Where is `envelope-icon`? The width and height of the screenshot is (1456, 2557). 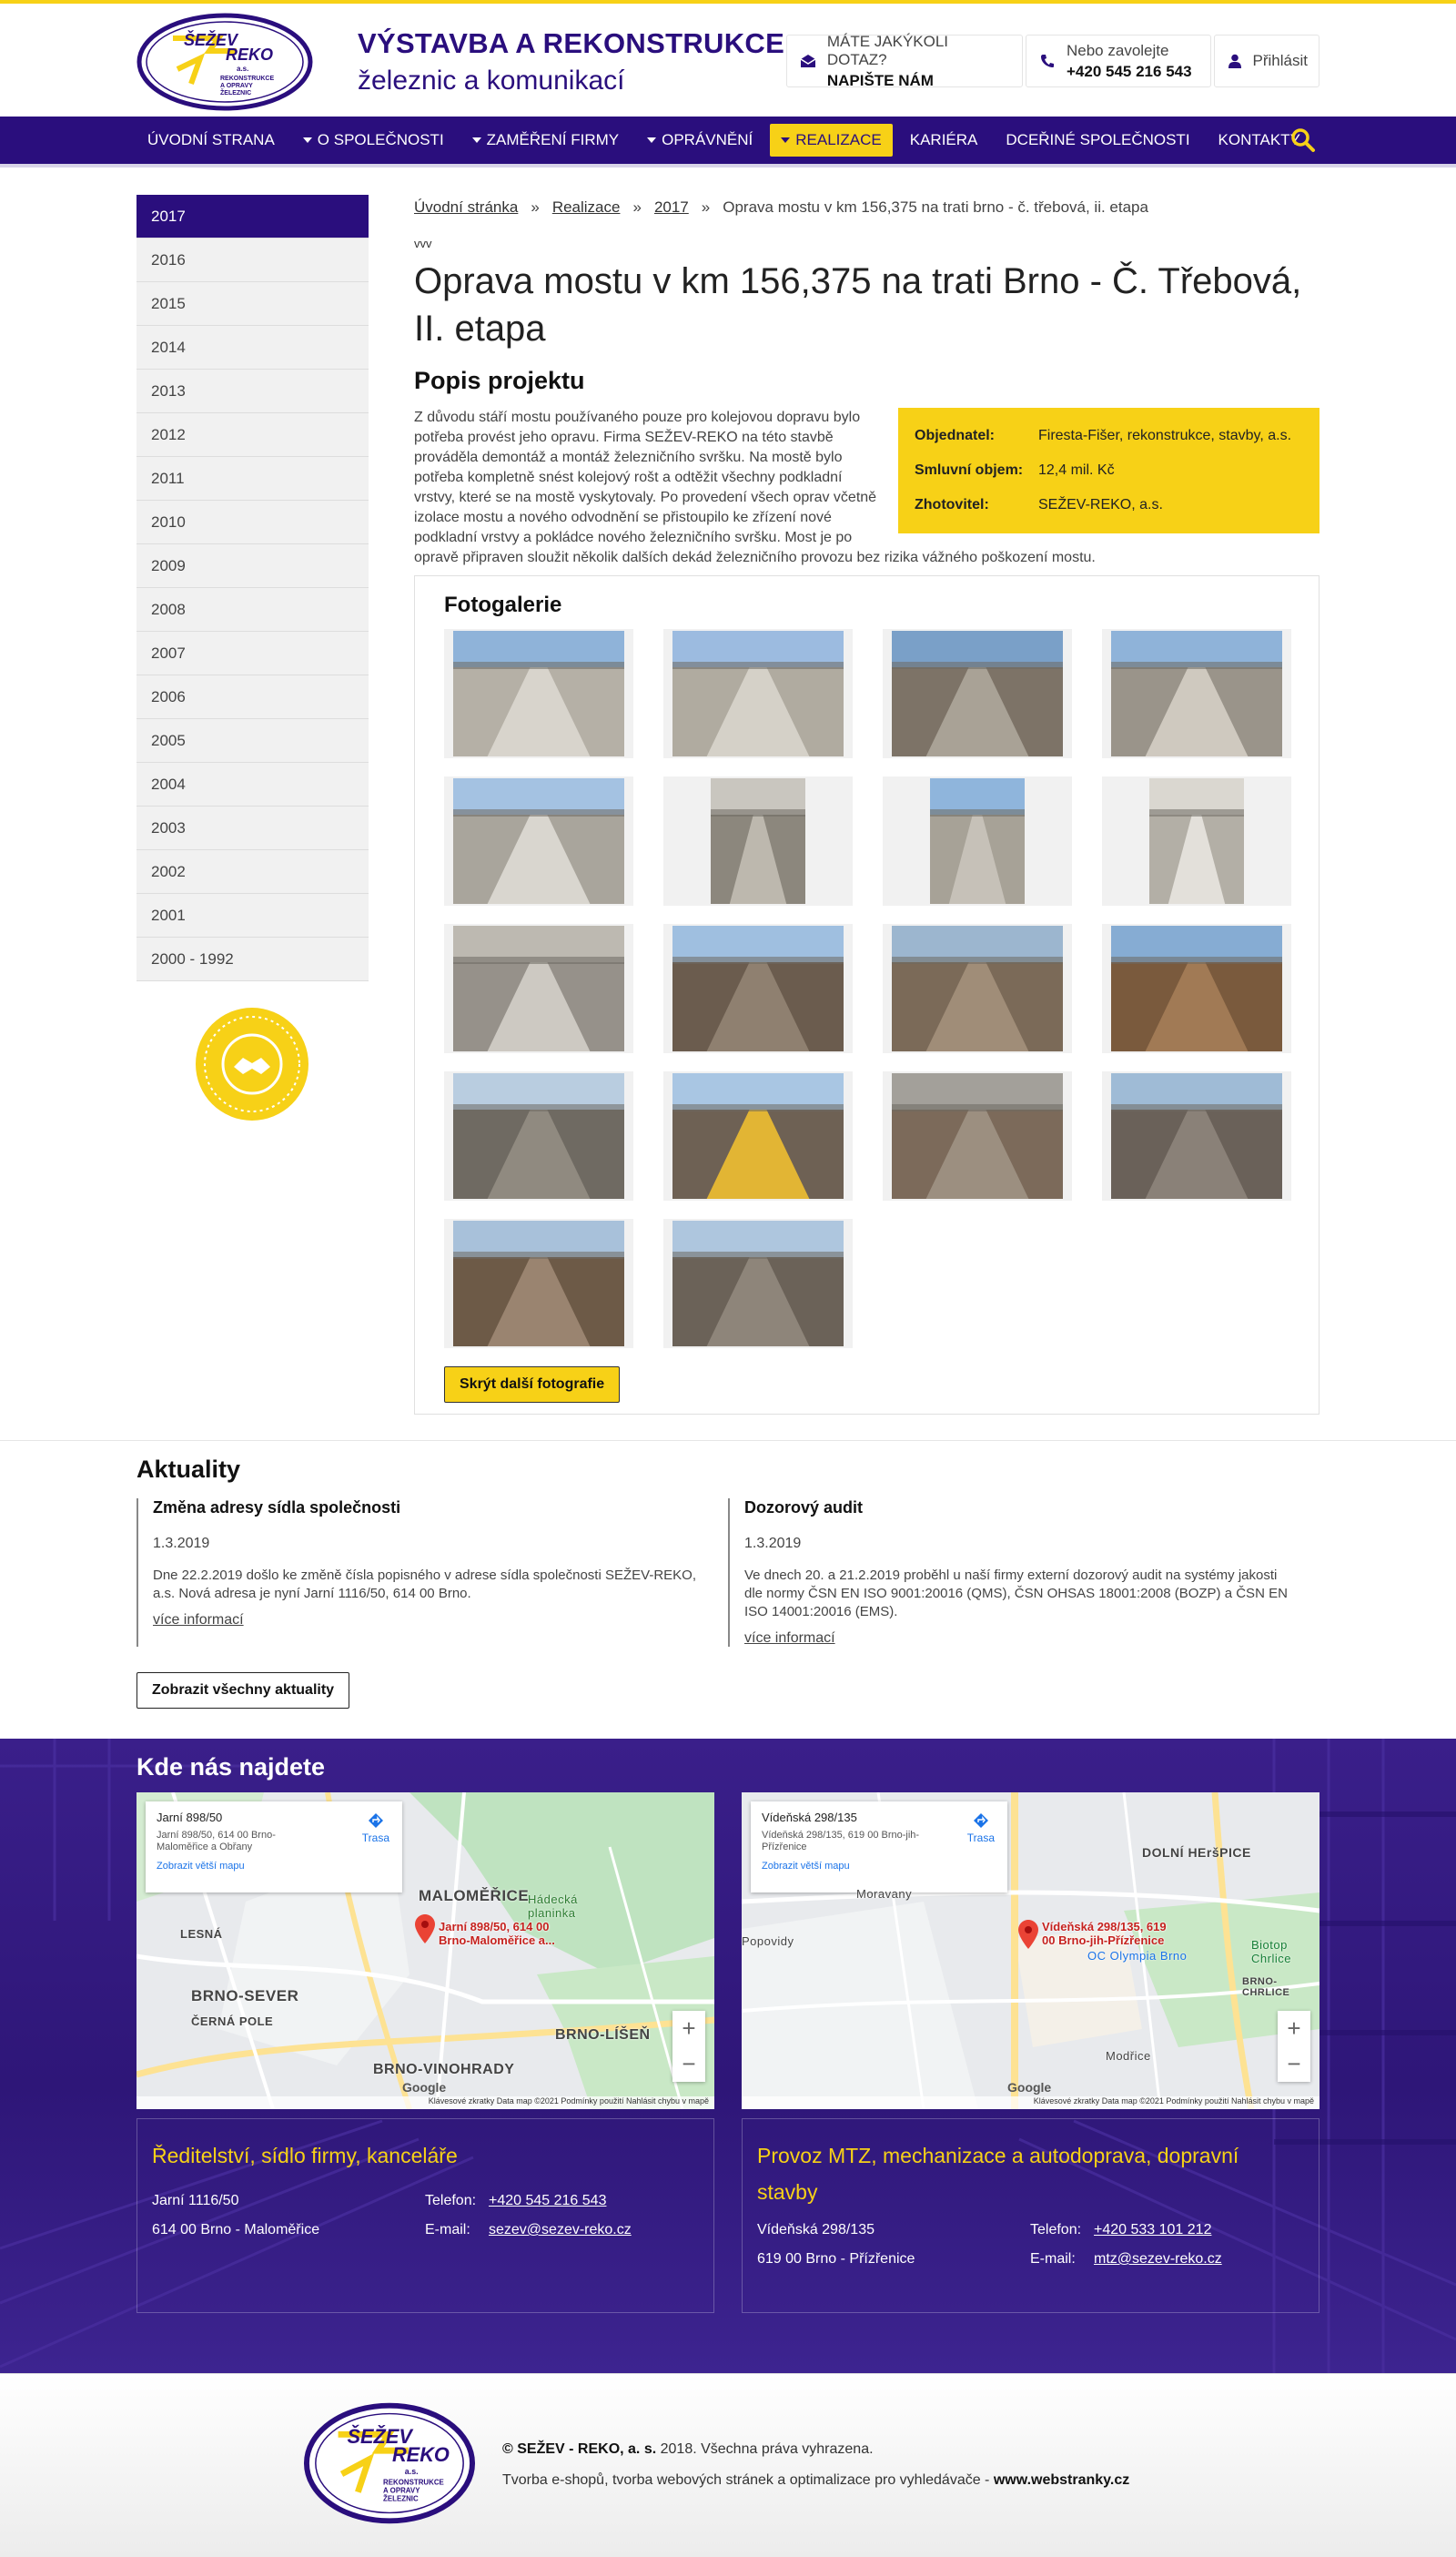 envelope-icon is located at coordinates (808, 61).